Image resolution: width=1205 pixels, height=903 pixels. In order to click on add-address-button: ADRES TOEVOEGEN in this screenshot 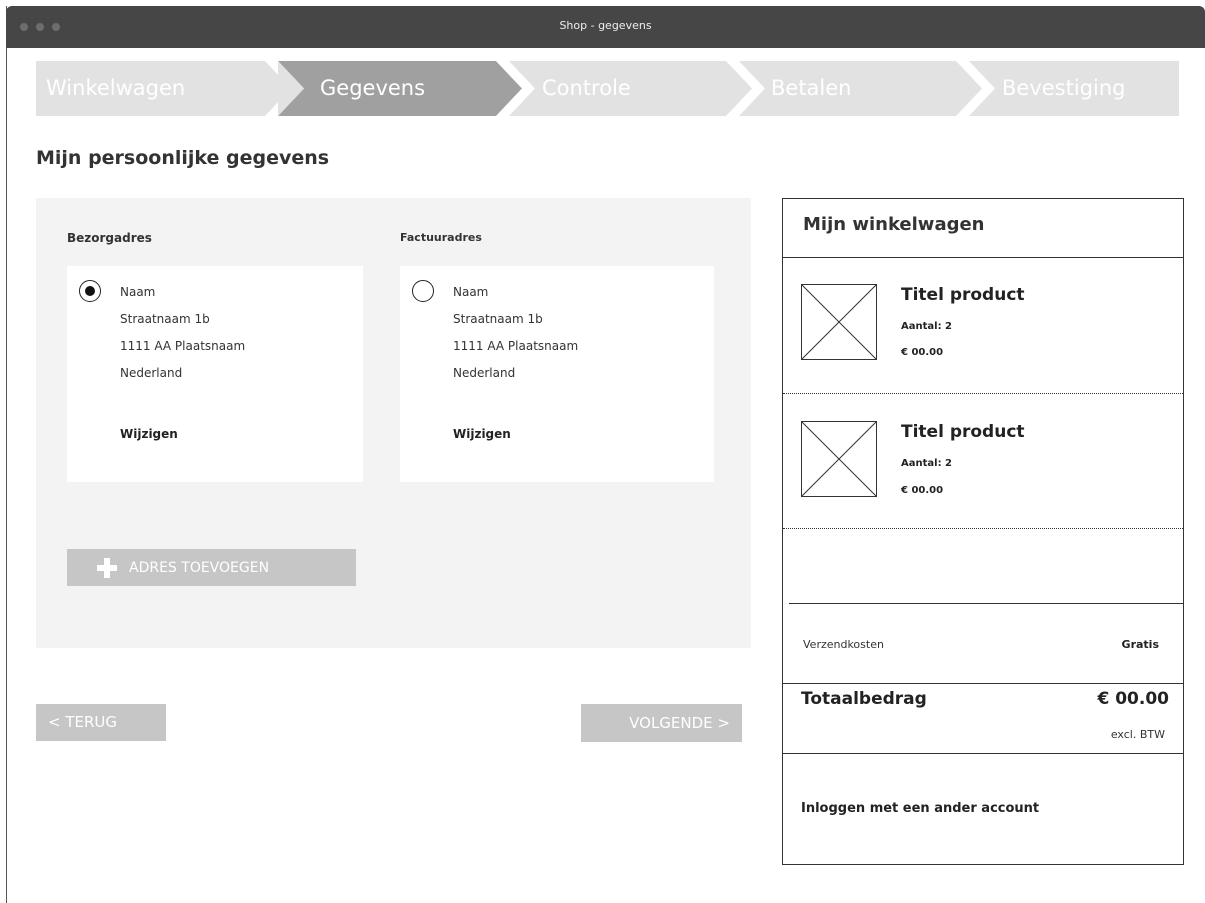, I will do `click(211, 567)`.